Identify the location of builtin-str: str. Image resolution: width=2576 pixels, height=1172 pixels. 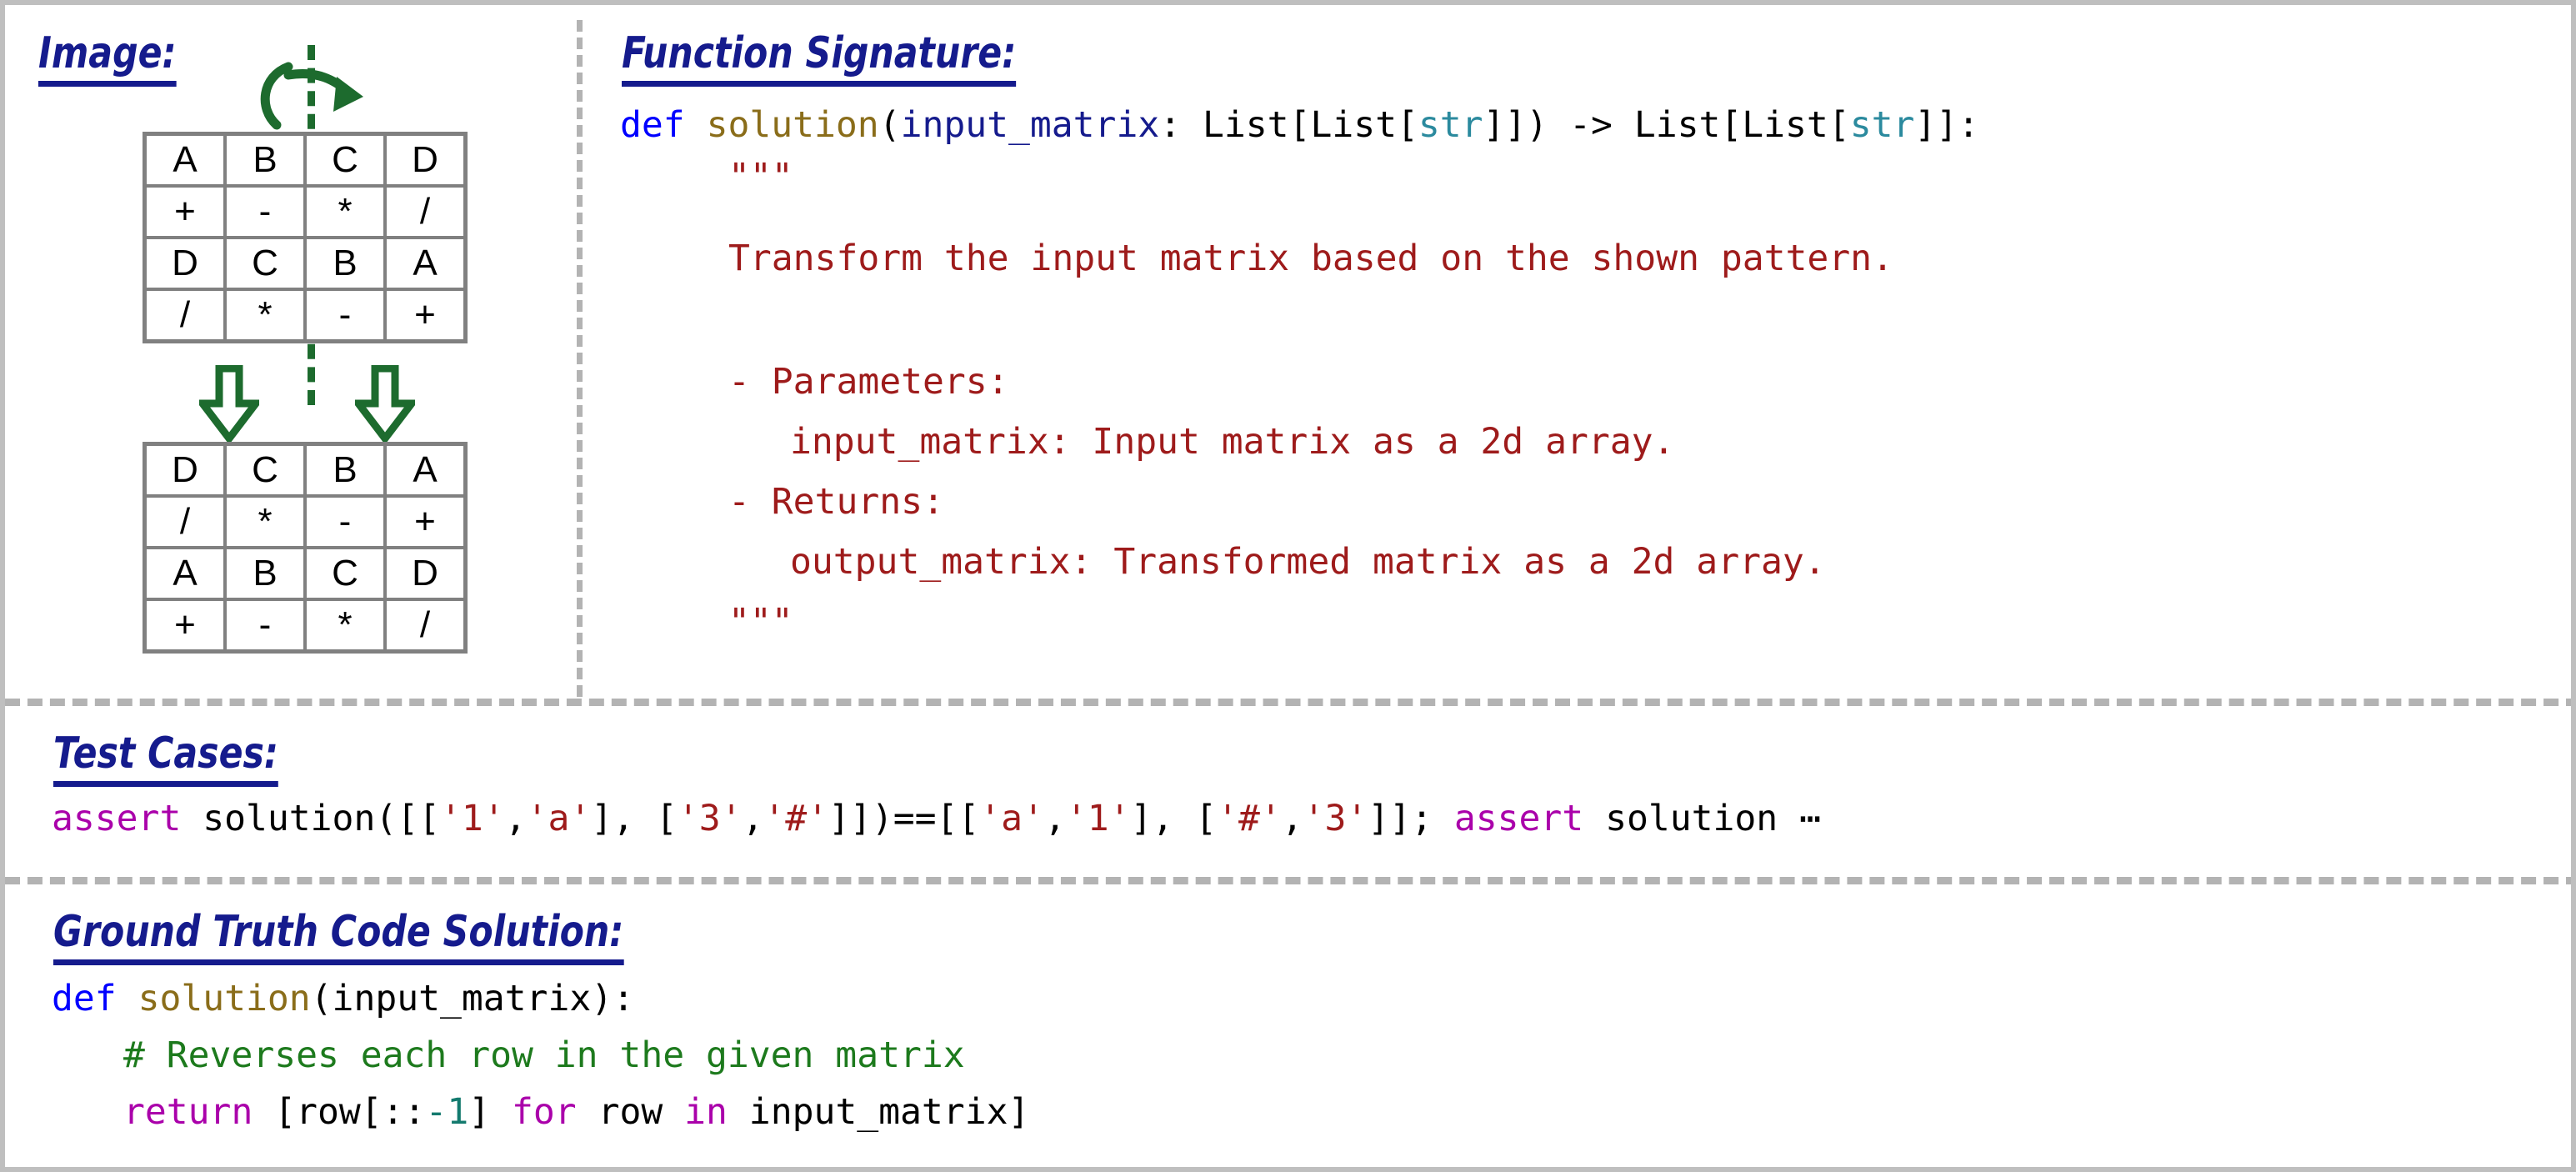
(1451, 125).